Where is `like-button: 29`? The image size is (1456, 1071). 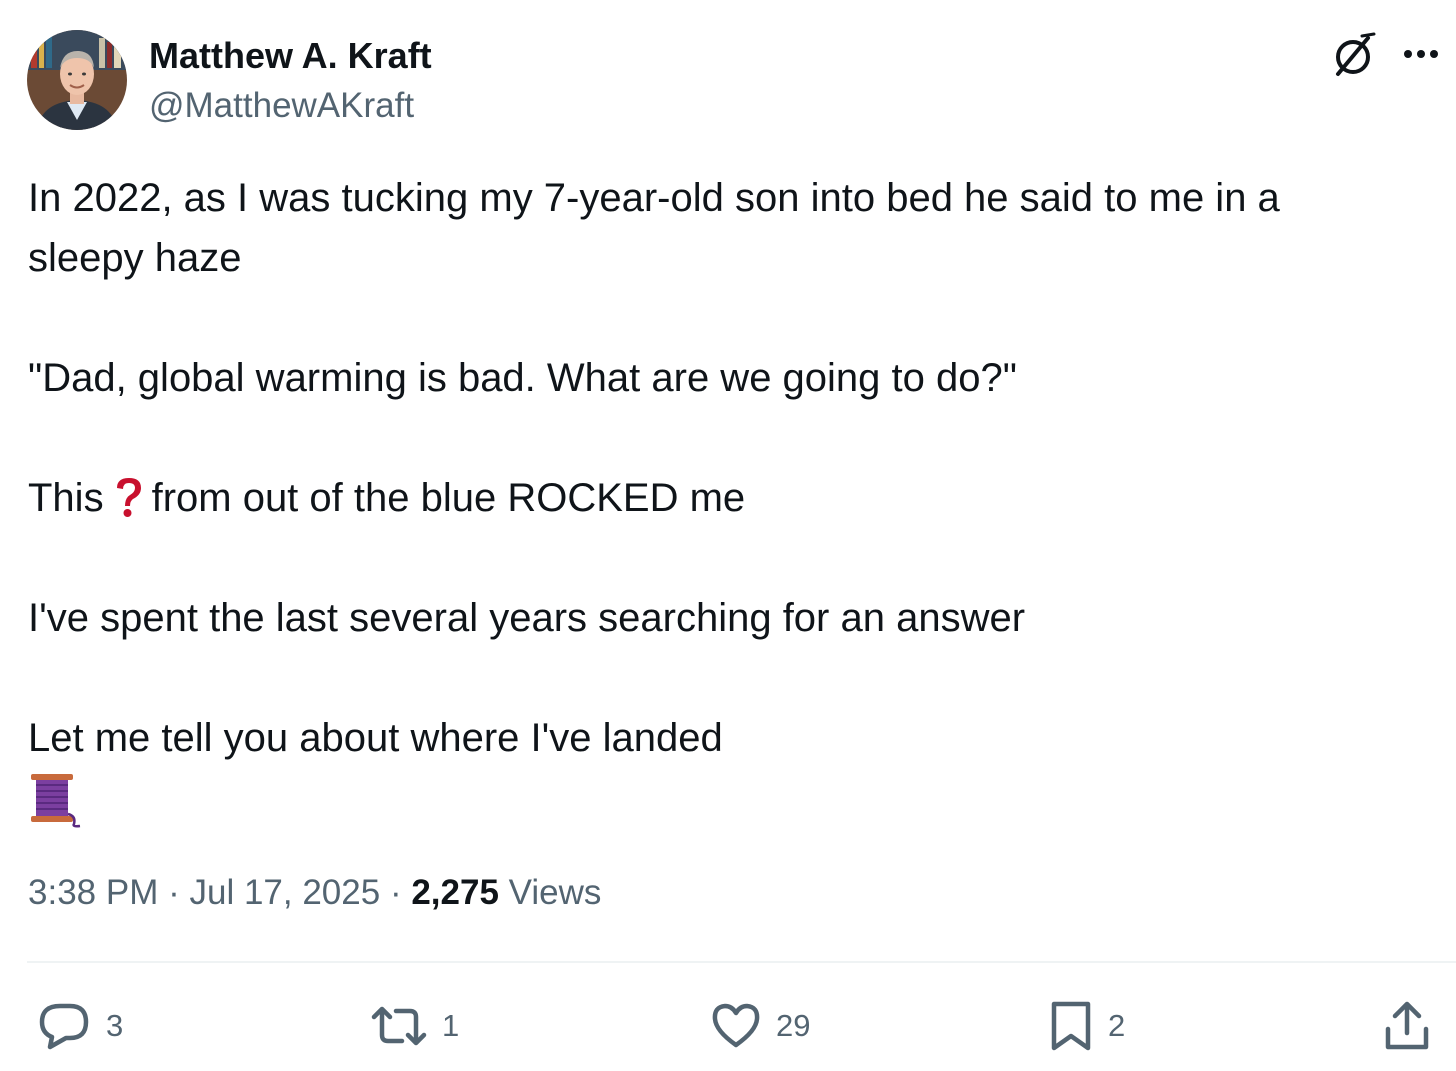
like-button: 29 is located at coordinates (760, 1026).